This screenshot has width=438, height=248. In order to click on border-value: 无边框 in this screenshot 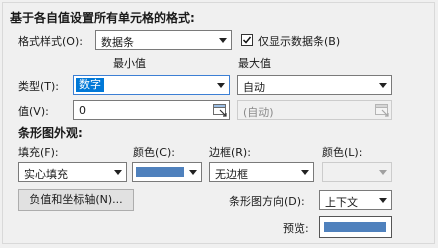, I will do `click(231, 174)`.